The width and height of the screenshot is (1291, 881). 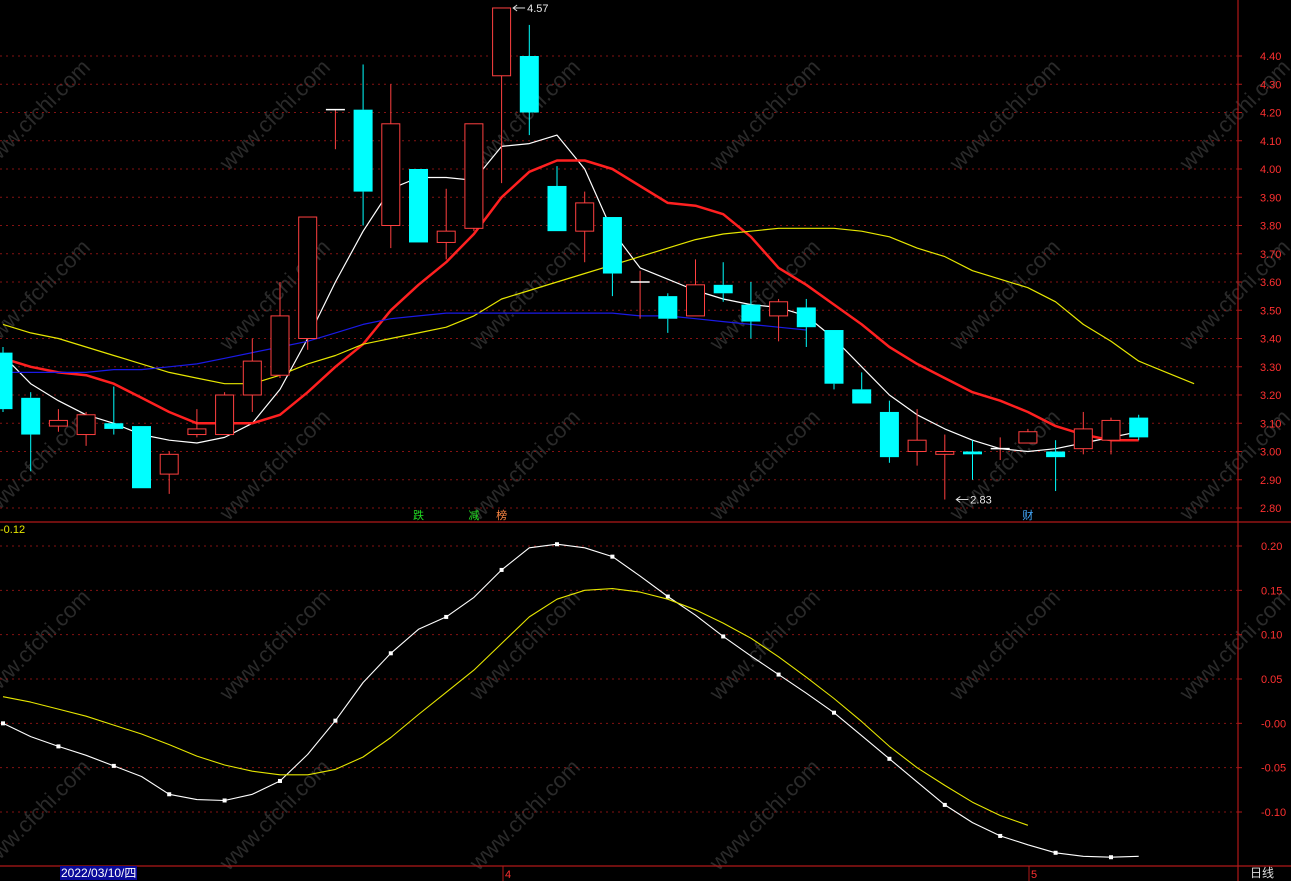 I want to click on indicator-tick-label: 0.05, so click(x=1271, y=680).